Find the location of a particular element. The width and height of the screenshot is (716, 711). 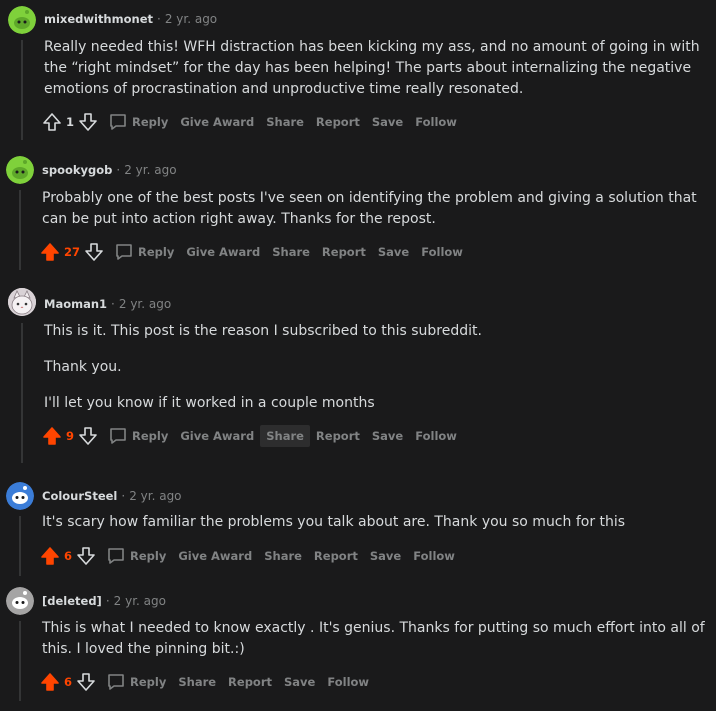

vote-score: 27 is located at coordinates (72, 252).